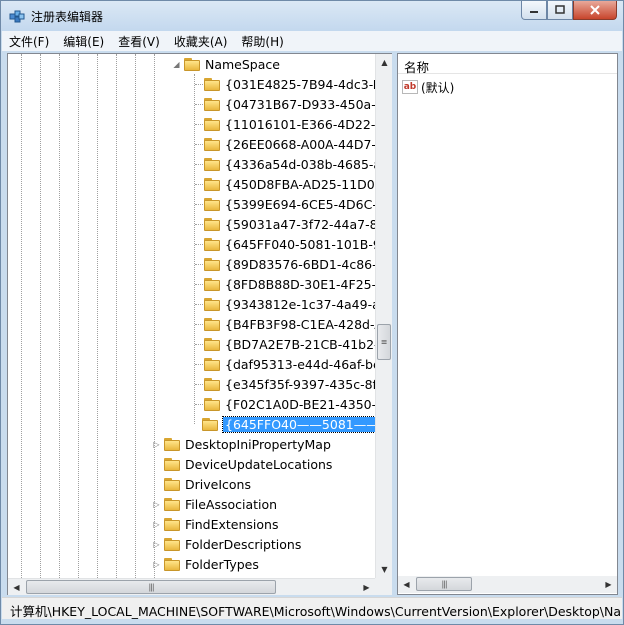  What do you see at coordinates (241, 444) in the screenshot?
I see `tree-item: ▷ DesktopIniPropertyMap` at bounding box center [241, 444].